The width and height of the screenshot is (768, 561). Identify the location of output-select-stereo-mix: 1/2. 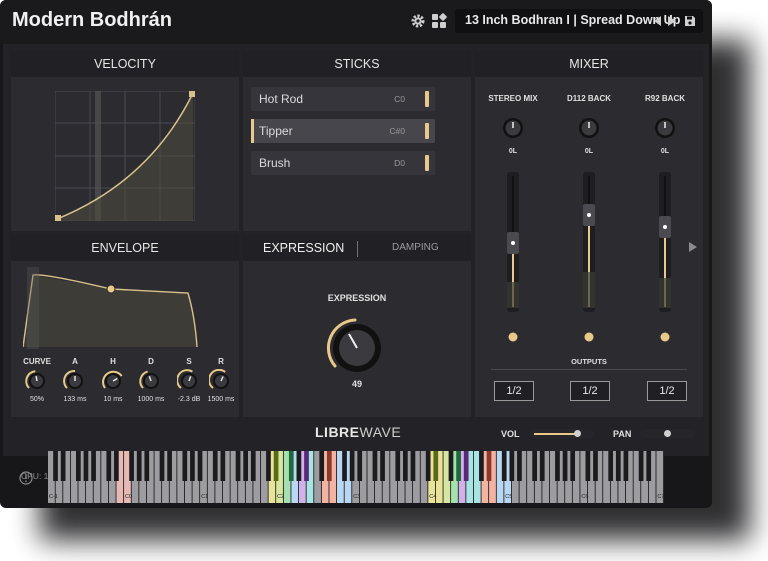
(514, 391).